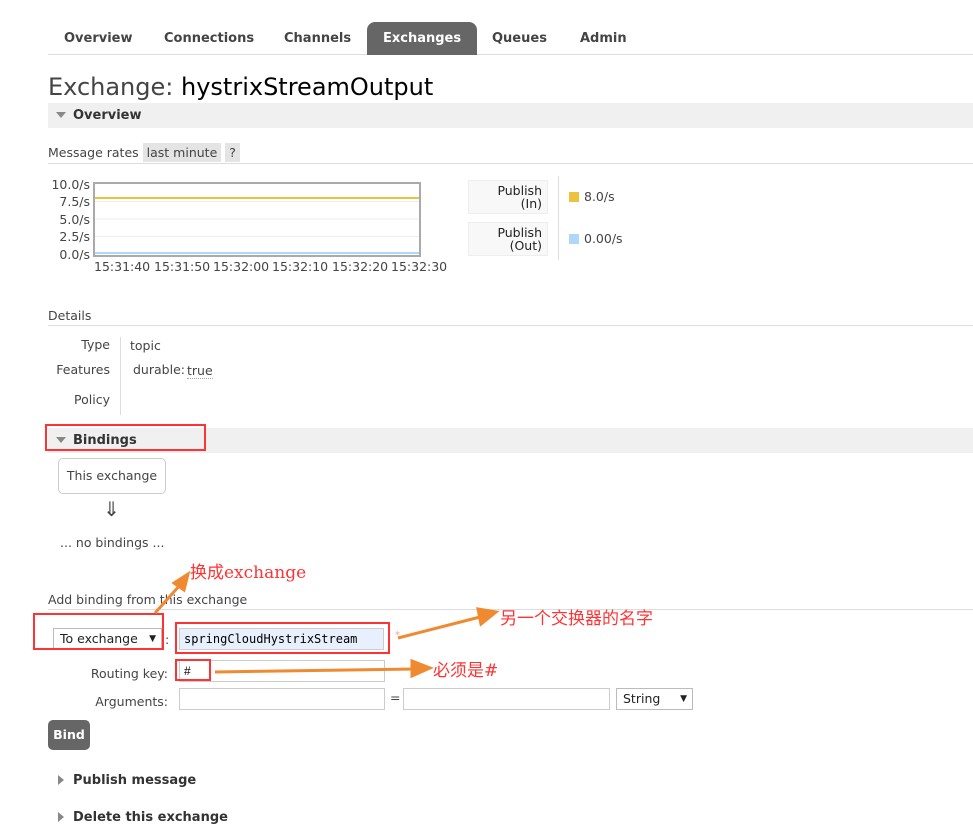 The height and width of the screenshot is (830, 973). I want to click on annotation-text: 换成exchange, so click(248, 573).